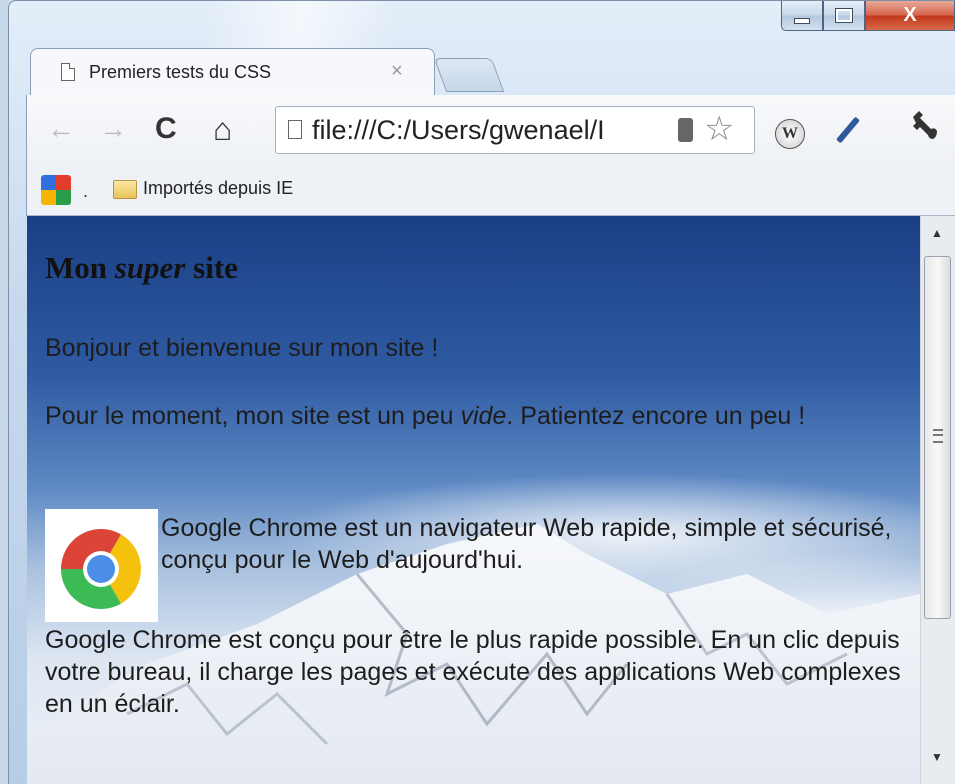  I want to click on folder-icon, so click(125, 189).